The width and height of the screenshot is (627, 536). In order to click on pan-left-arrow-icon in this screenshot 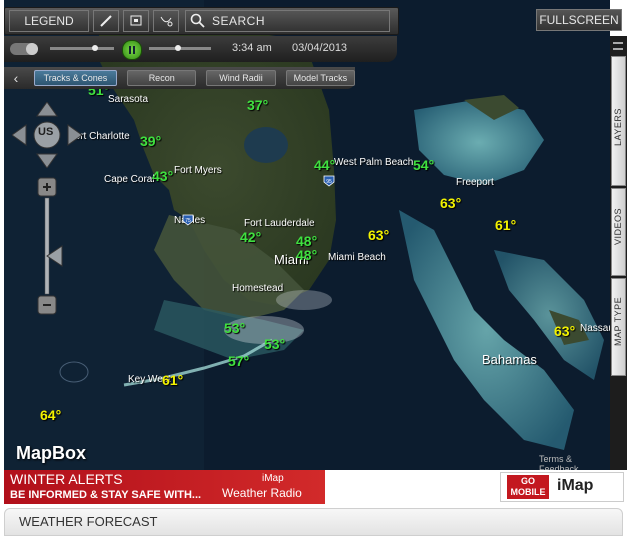, I will do `click(19, 135)`.